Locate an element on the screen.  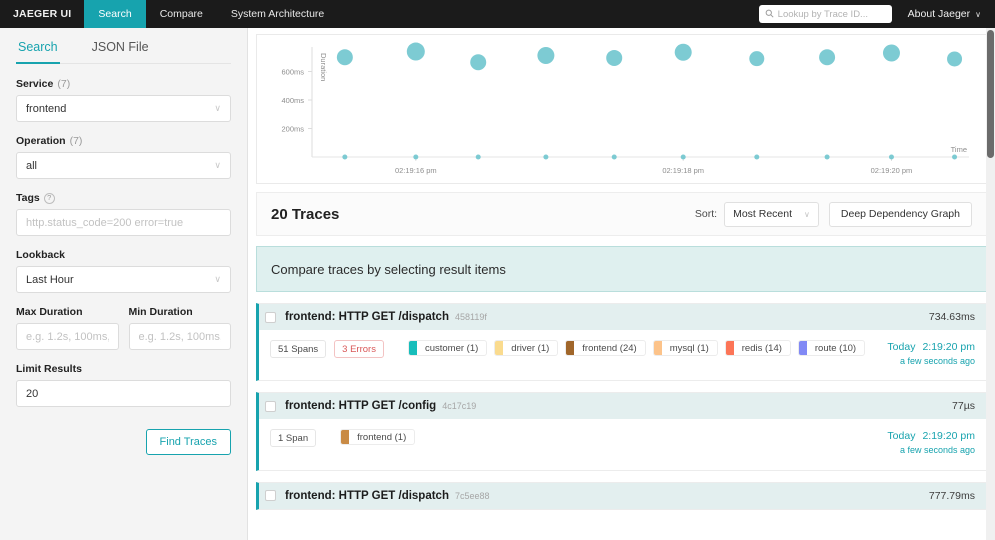
sort-select: Most Recent ∨ is located at coordinates (771, 214).